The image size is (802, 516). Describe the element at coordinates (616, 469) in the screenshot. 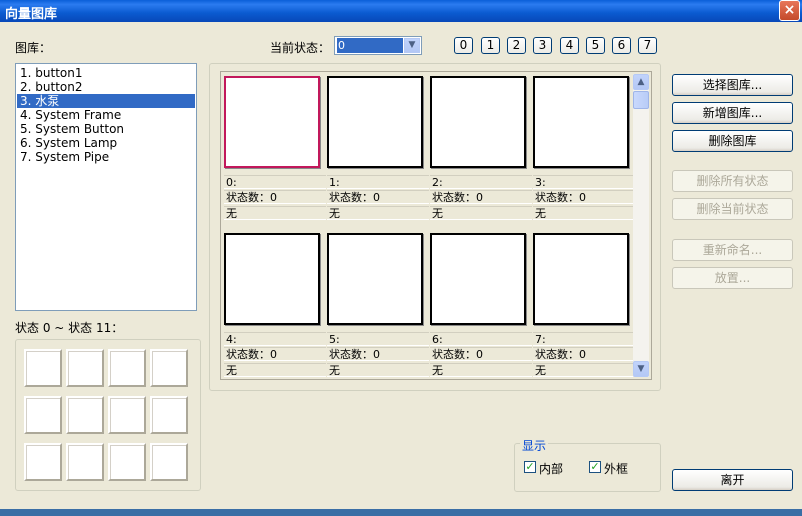

I see `frame-checkbox-label: 外框` at that location.